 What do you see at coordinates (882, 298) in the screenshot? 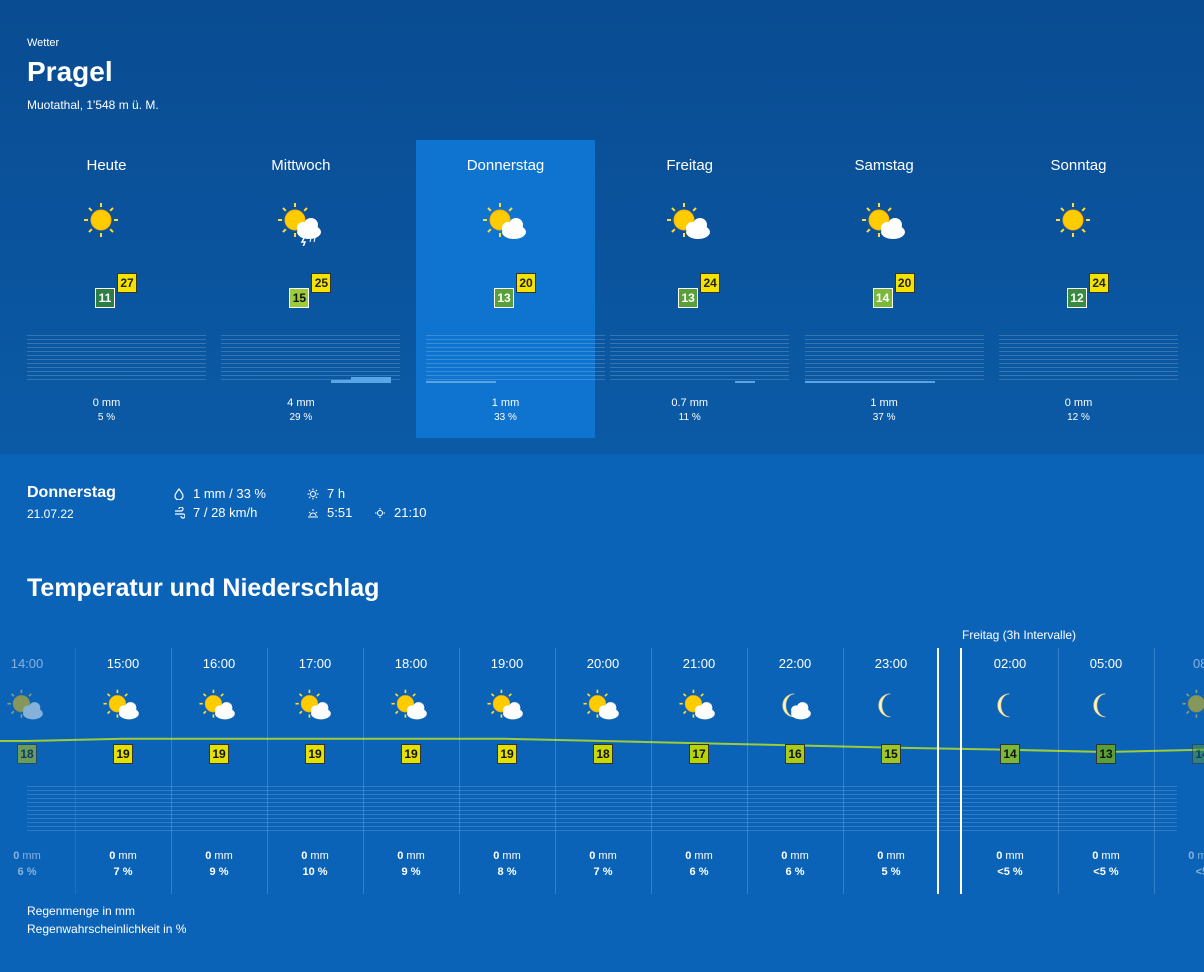
I see `temp-min: 14` at bounding box center [882, 298].